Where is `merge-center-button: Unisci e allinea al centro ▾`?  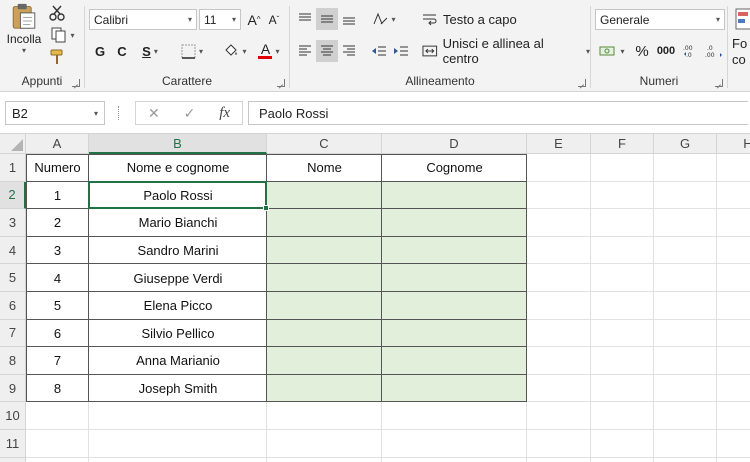
merge-center-button: Unisci e allinea al centro ▾ is located at coordinates (506, 51).